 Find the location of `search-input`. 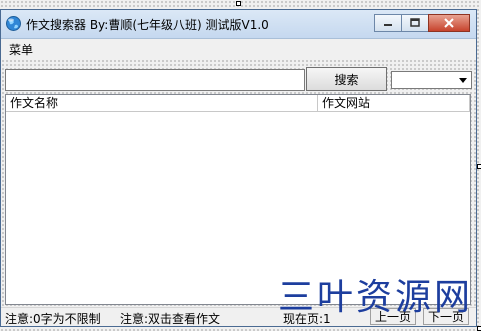

search-input is located at coordinates (155, 80).